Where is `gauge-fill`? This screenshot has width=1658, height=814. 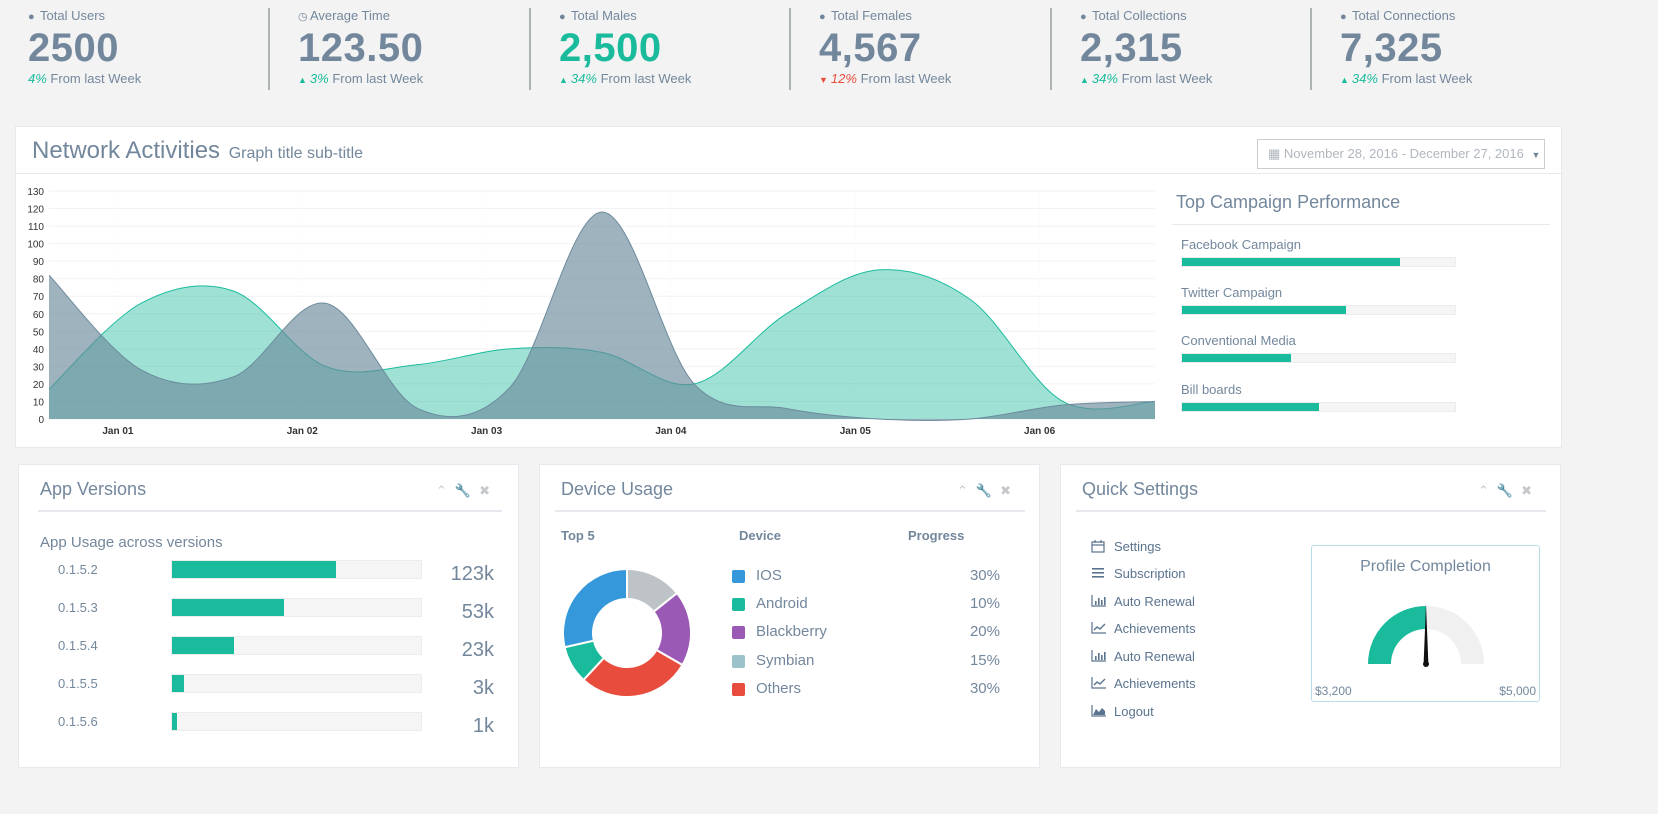
gauge-fill is located at coordinates (1397, 635).